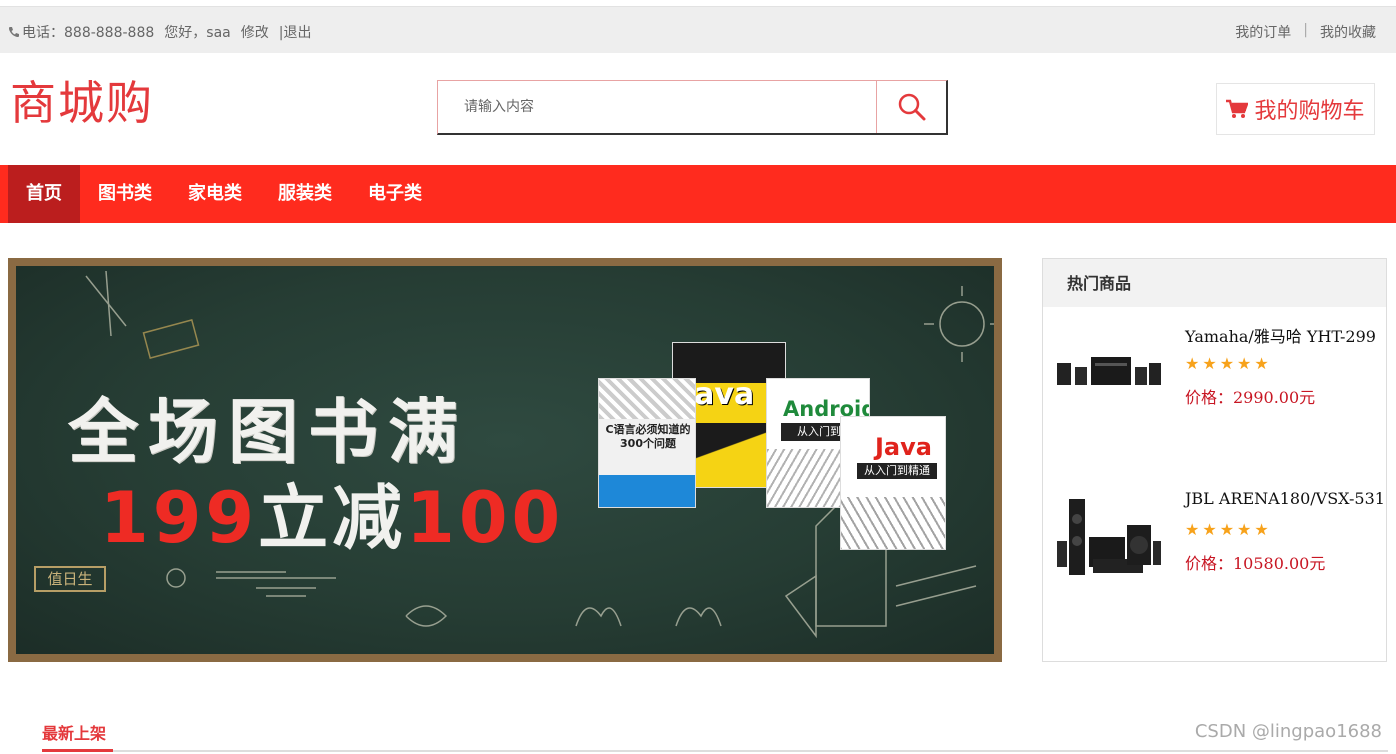  I want to click on search-input, so click(657, 107).